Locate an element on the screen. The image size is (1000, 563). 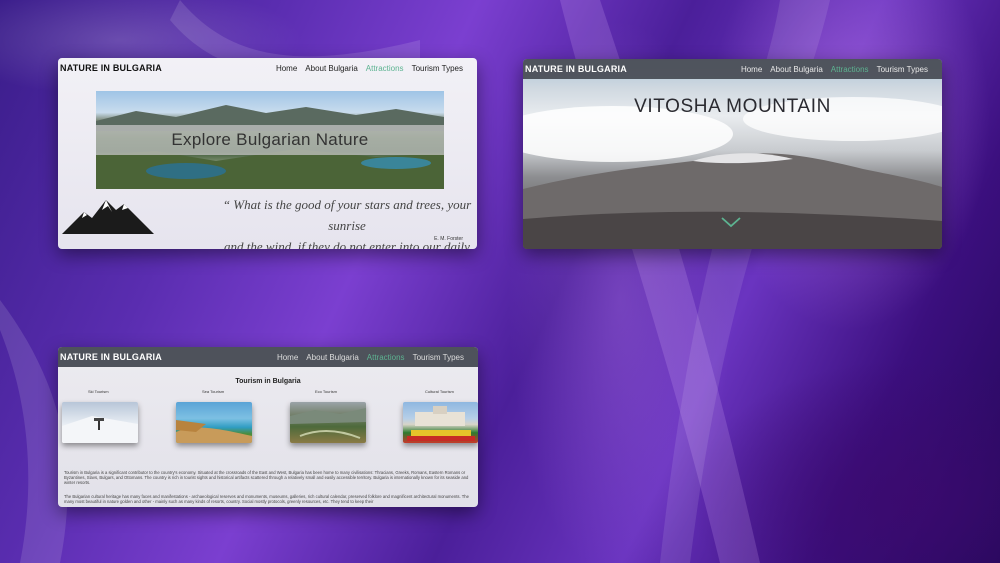
banner-title-band: Explore Bulgarian Nature is located at coordinates (270, 140).